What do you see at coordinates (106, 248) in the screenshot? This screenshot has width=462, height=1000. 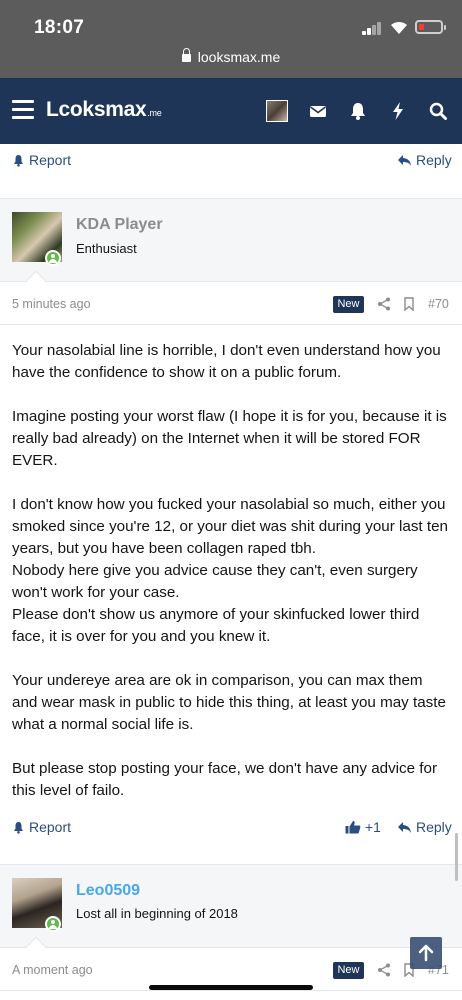 I see `user-title: Enthusiast` at bounding box center [106, 248].